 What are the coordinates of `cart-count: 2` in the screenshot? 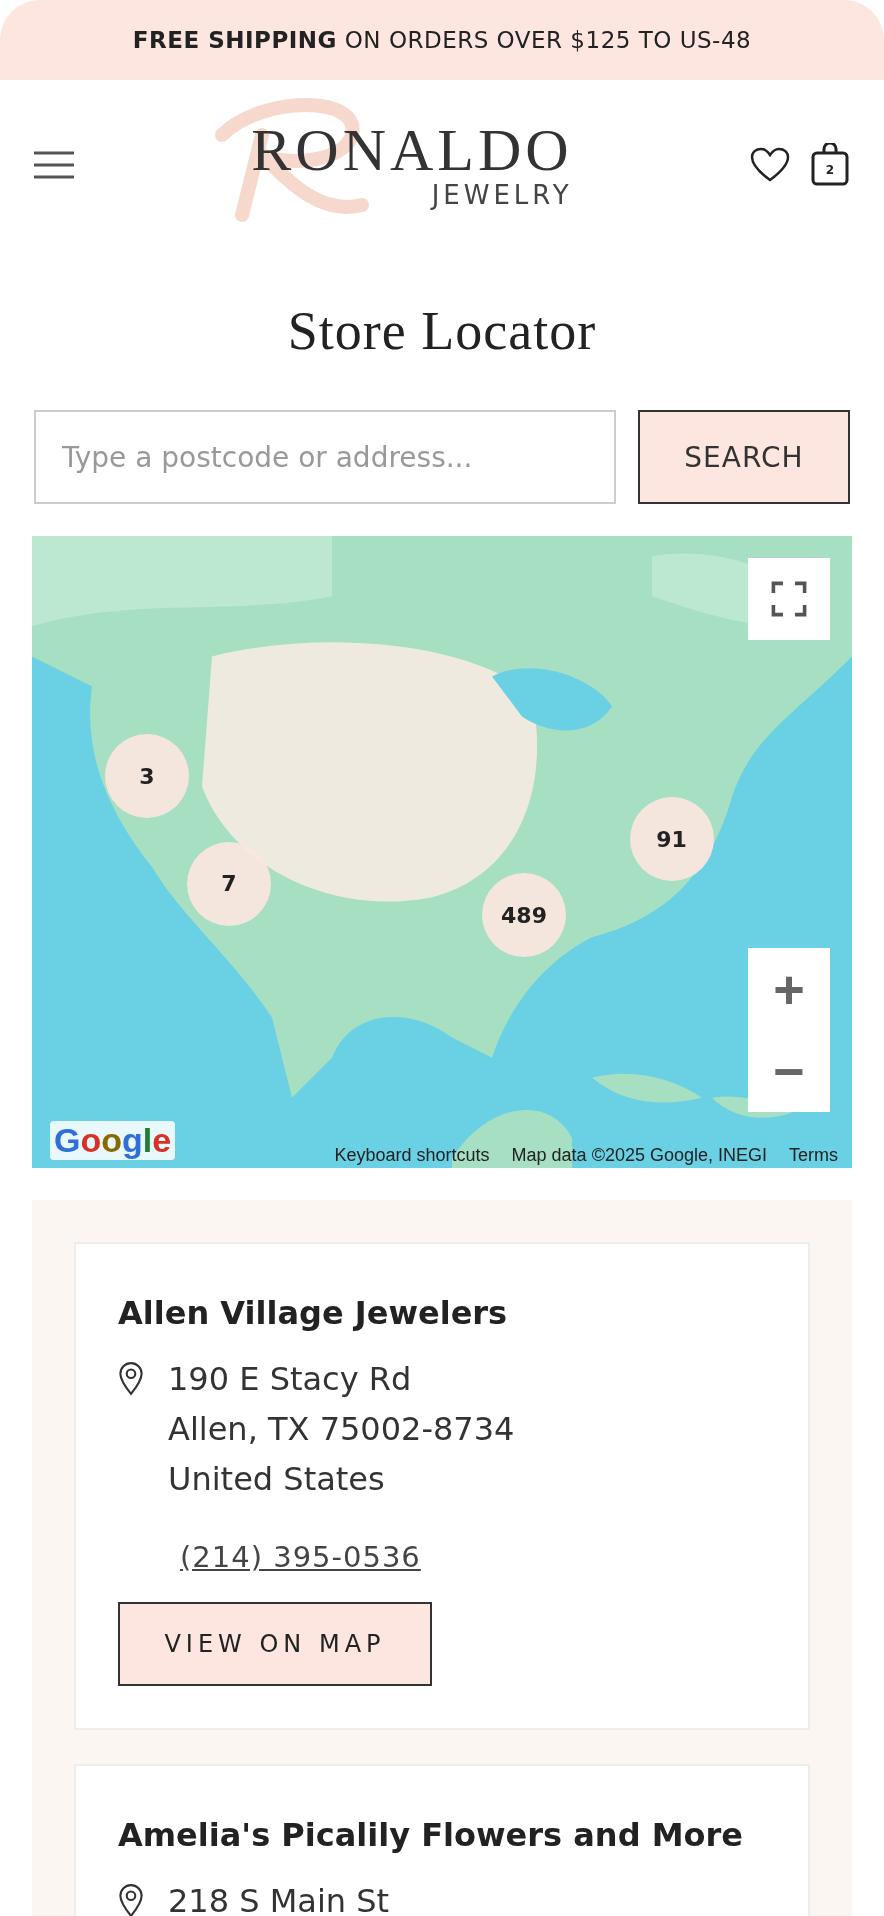 It's located at (830, 170).